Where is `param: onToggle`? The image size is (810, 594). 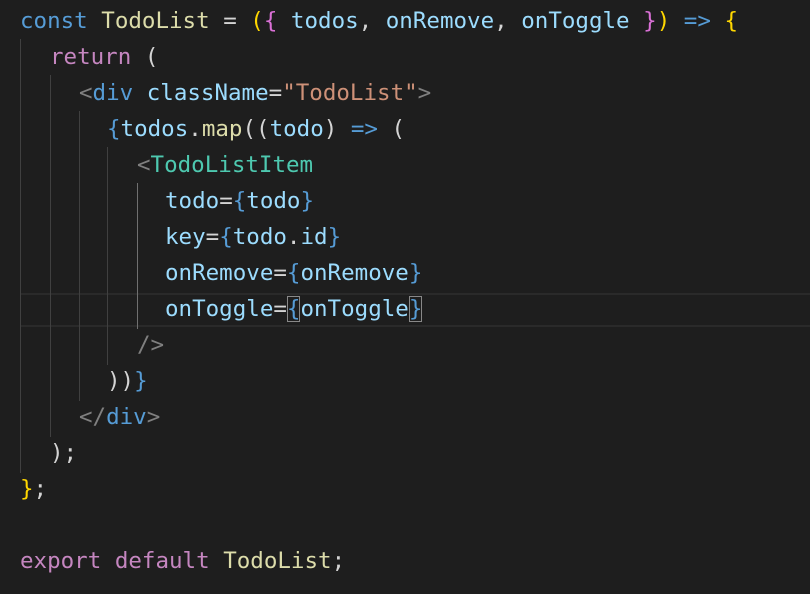
param: onToggle is located at coordinates (575, 21).